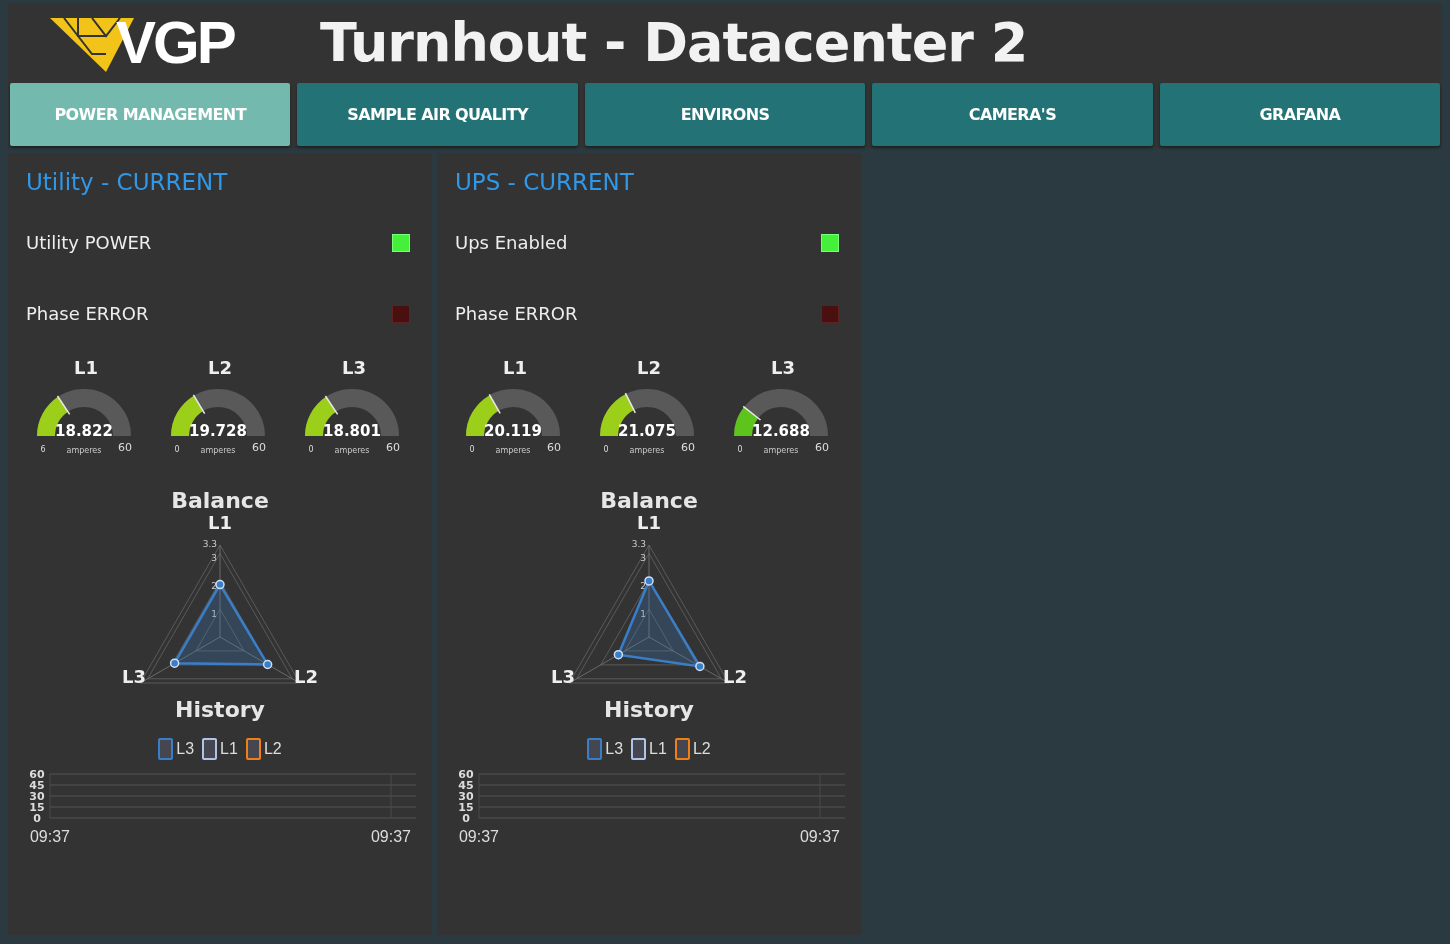  I want to click on nav-tab: ENVIRONS, so click(725, 114).